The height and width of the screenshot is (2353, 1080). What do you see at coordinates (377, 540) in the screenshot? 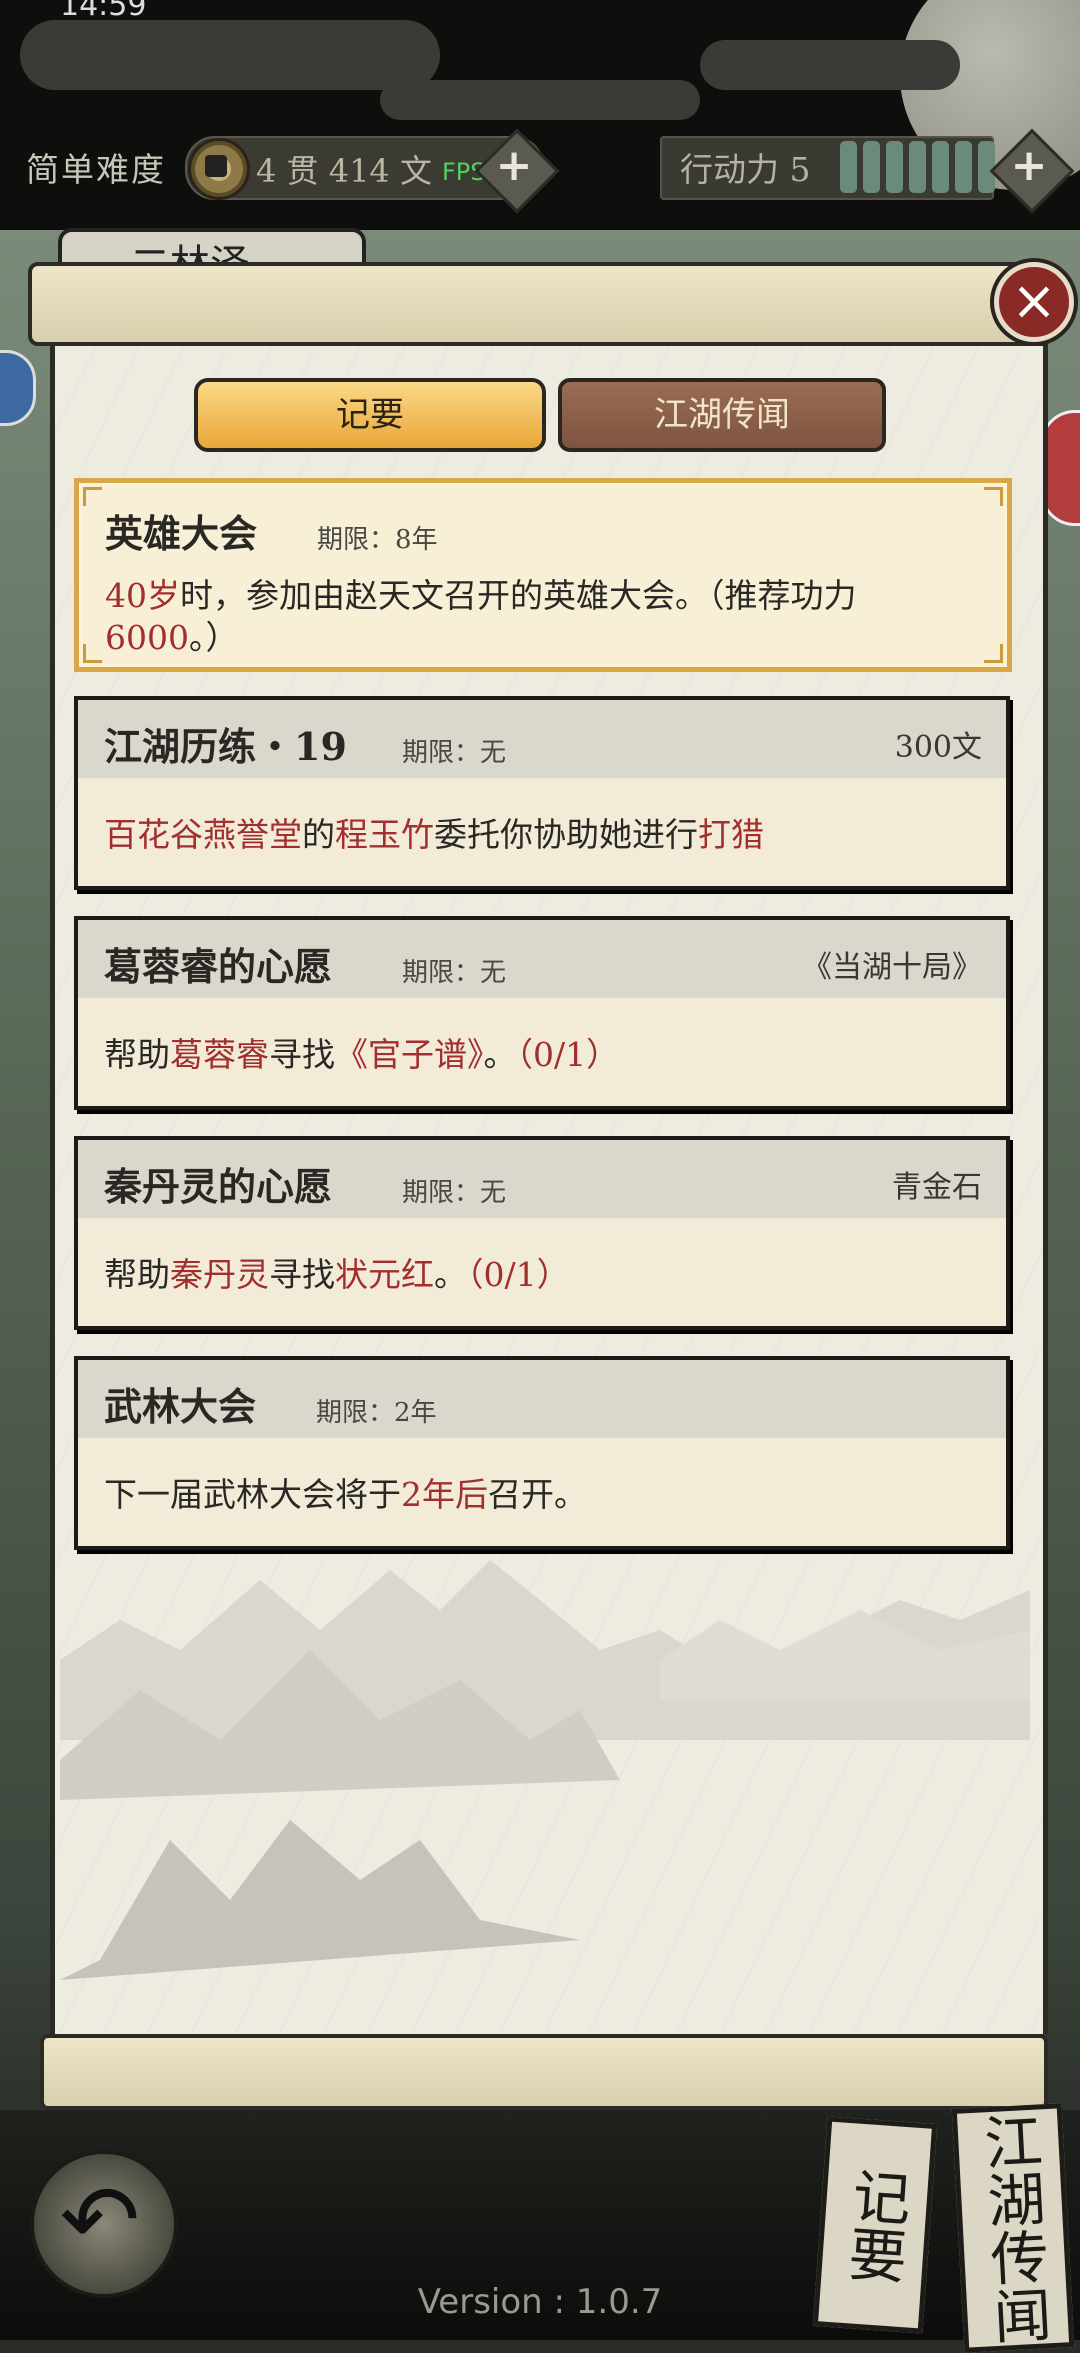
I see `quest-deadline: 期限：8年` at bounding box center [377, 540].